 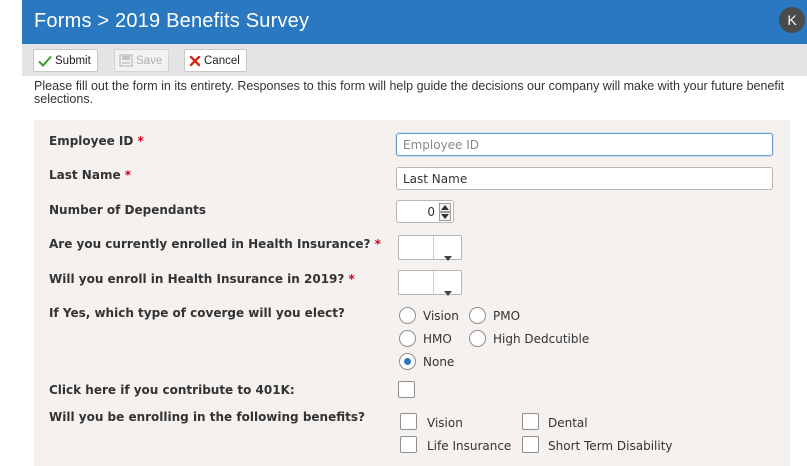 I want to click on radio-button-selected, so click(x=407, y=361).